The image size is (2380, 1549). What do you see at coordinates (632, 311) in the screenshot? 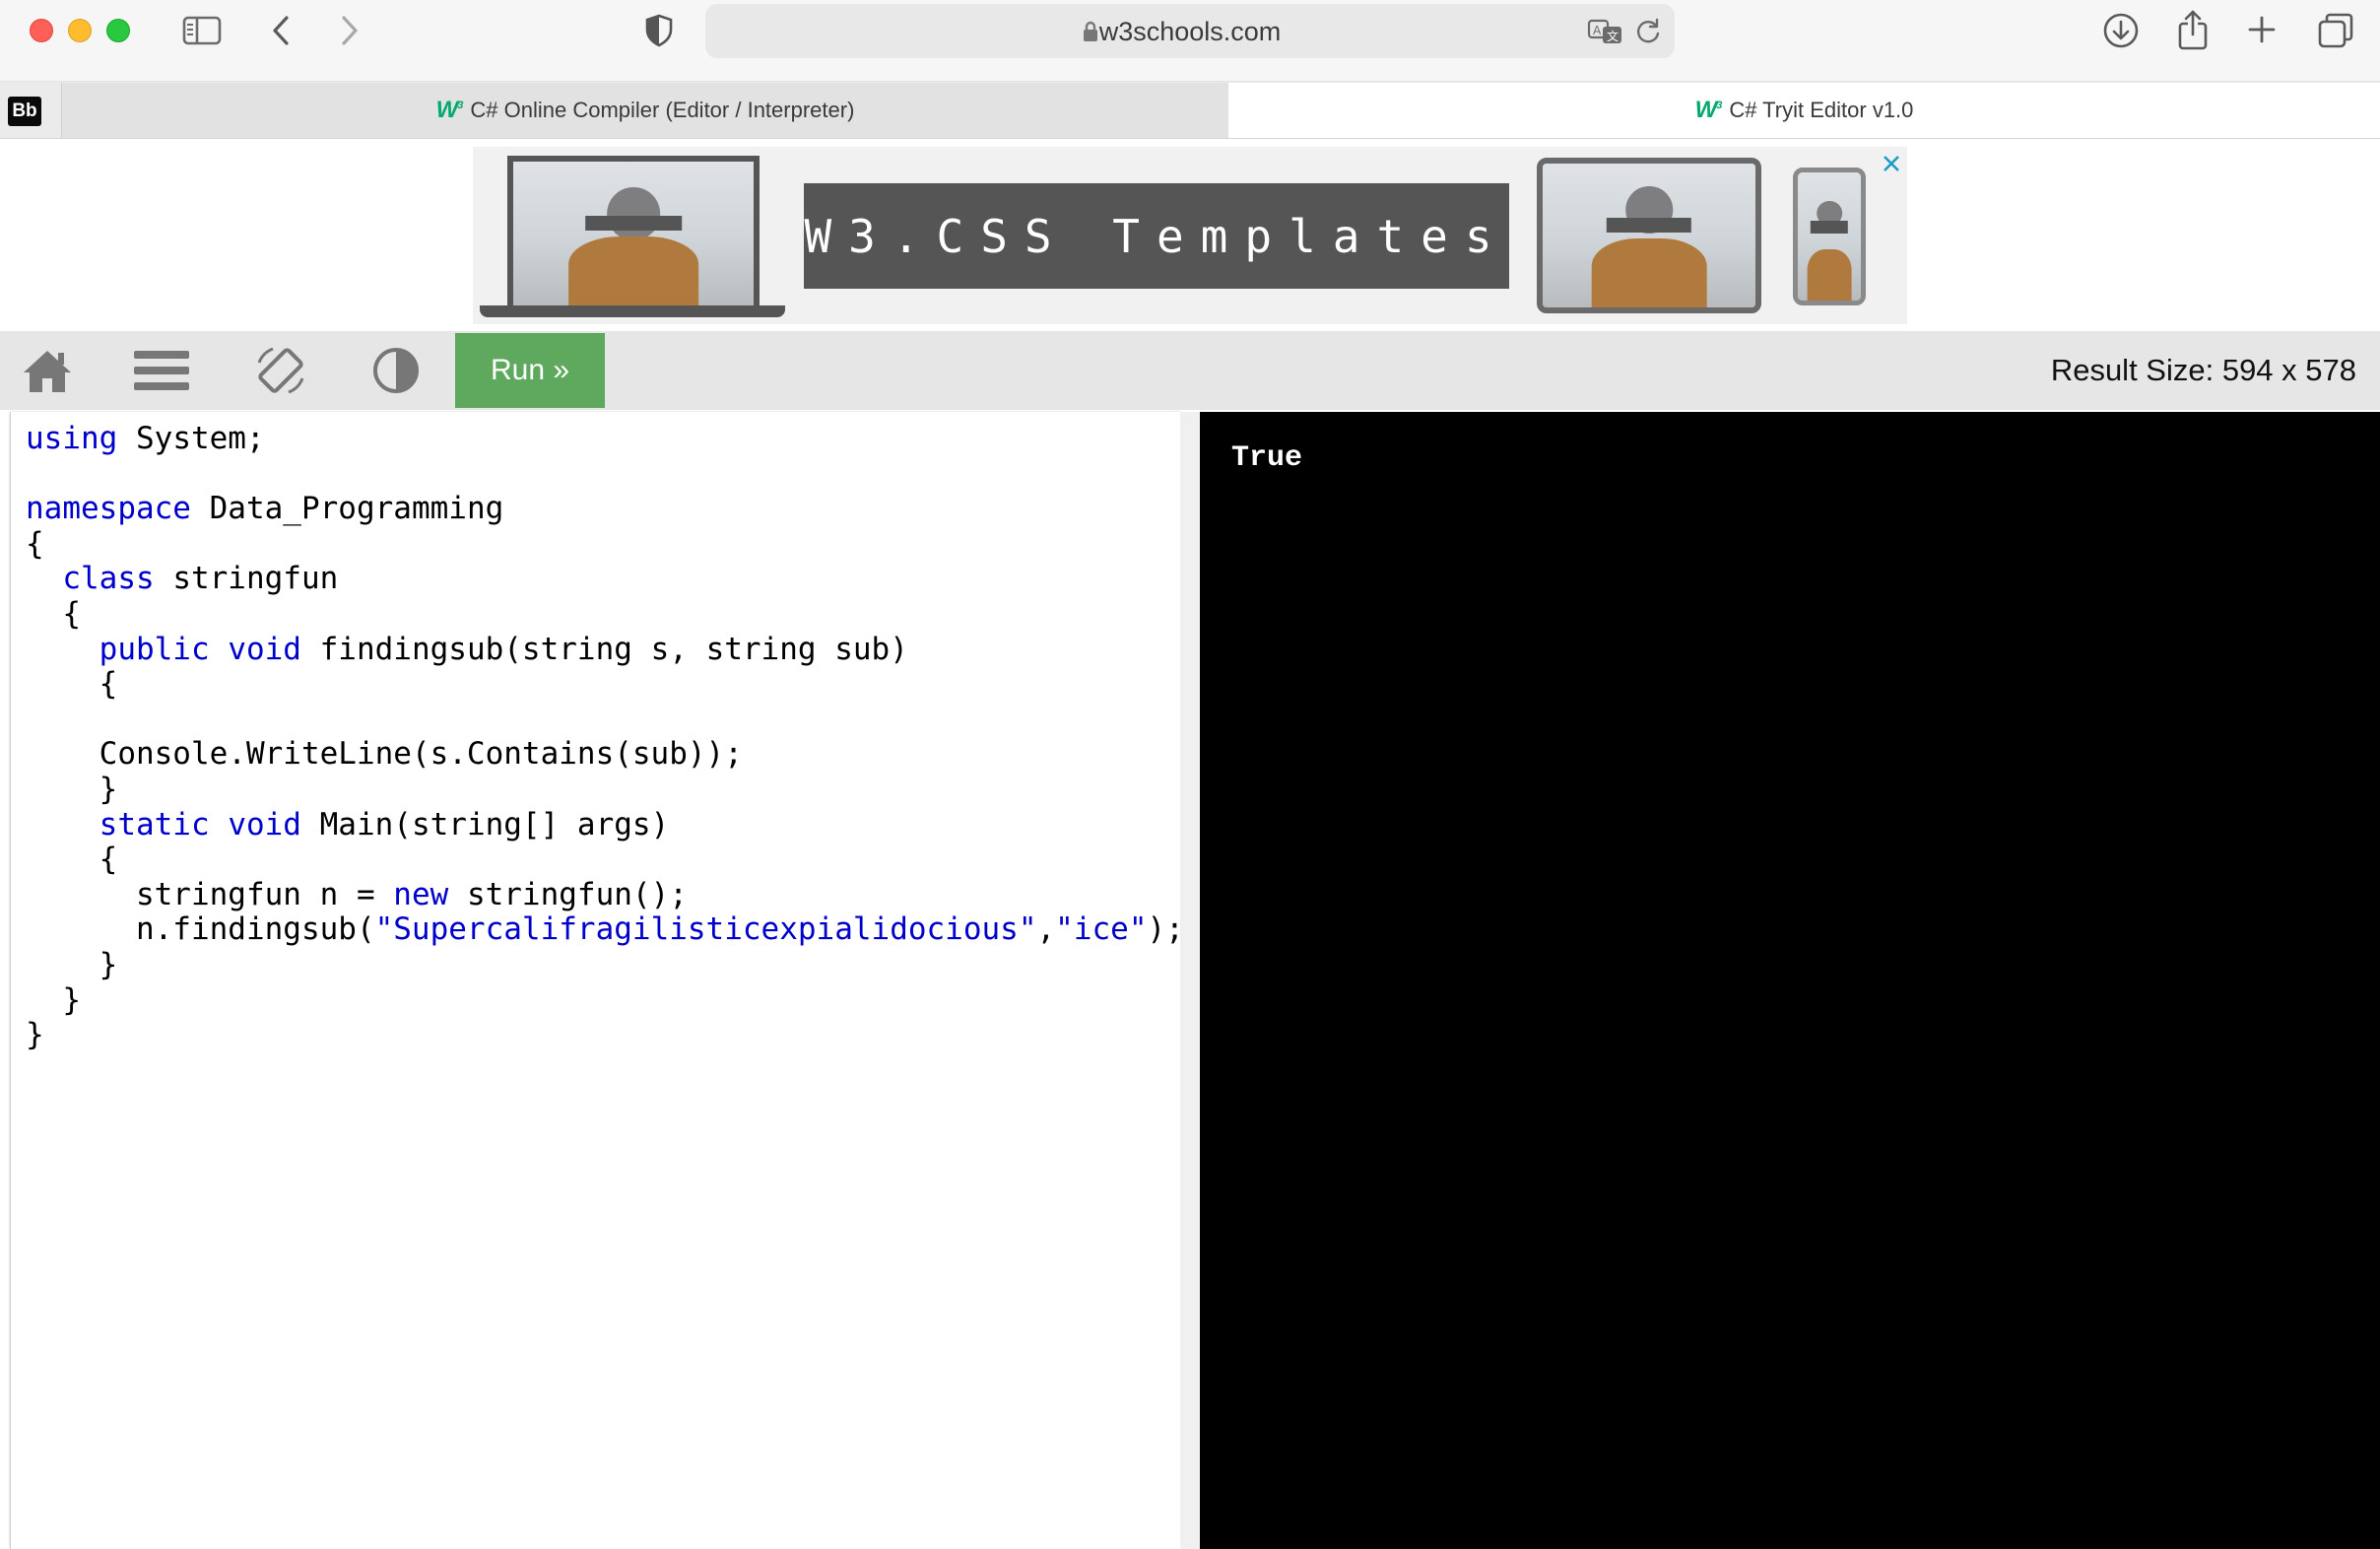
I see `ad-laptop-base` at bounding box center [632, 311].